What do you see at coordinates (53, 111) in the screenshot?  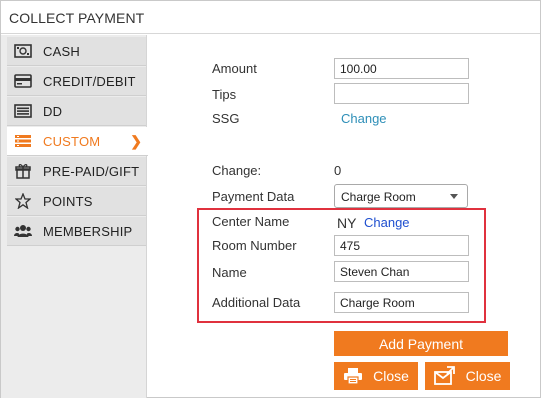 I see `sidebar-item-label: DD` at bounding box center [53, 111].